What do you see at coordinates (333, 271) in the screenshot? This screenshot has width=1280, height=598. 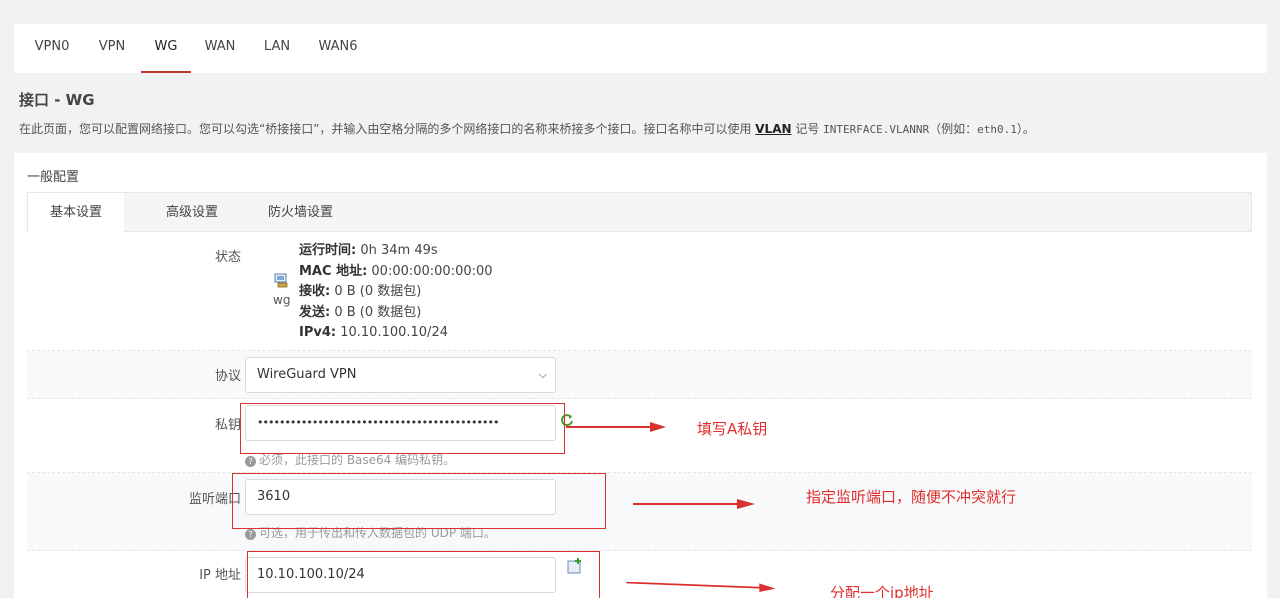 I see `mac-key: MAC 地址:` at bounding box center [333, 271].